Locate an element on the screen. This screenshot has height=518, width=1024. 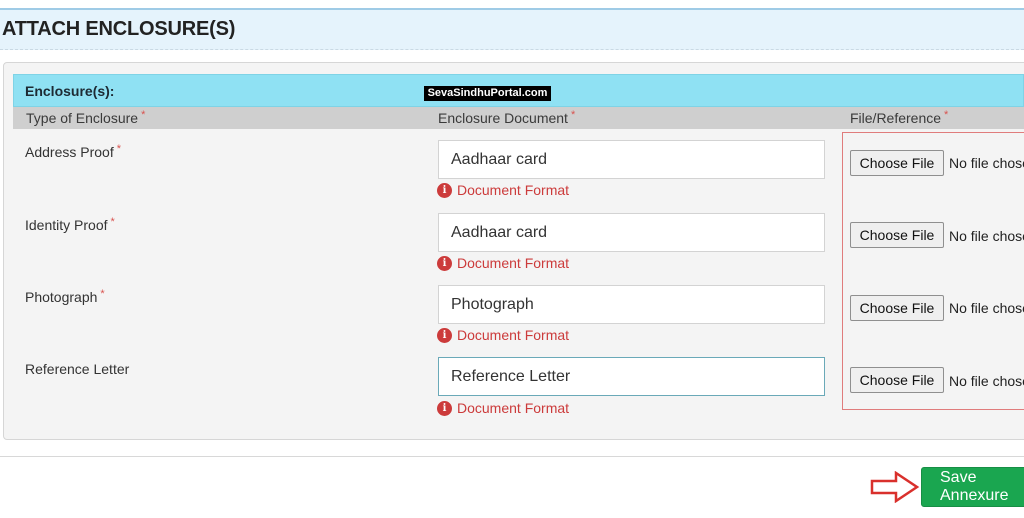
column-header-document: Enclosure Document * is located at coordinates (507, 117).